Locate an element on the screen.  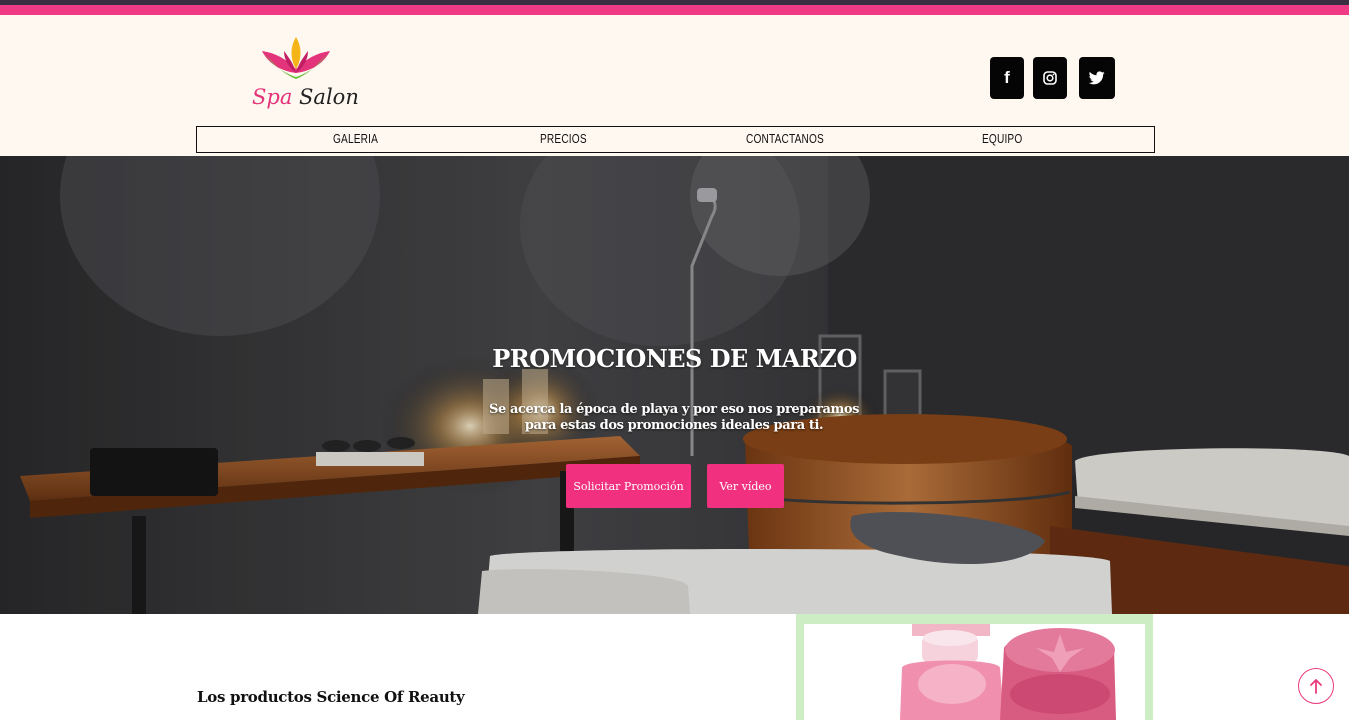
nav-item-equipo: EQUIPO is located at coordinates (1002, 138).